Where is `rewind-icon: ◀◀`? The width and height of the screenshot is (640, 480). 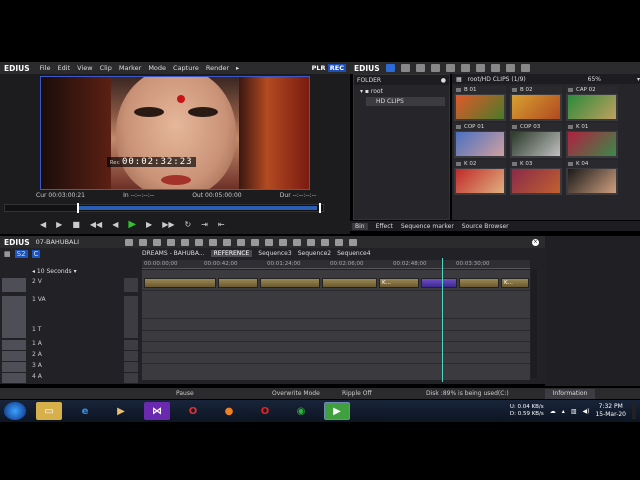
rewind-icon: ◀◀ is located at coordinates (96, 224).